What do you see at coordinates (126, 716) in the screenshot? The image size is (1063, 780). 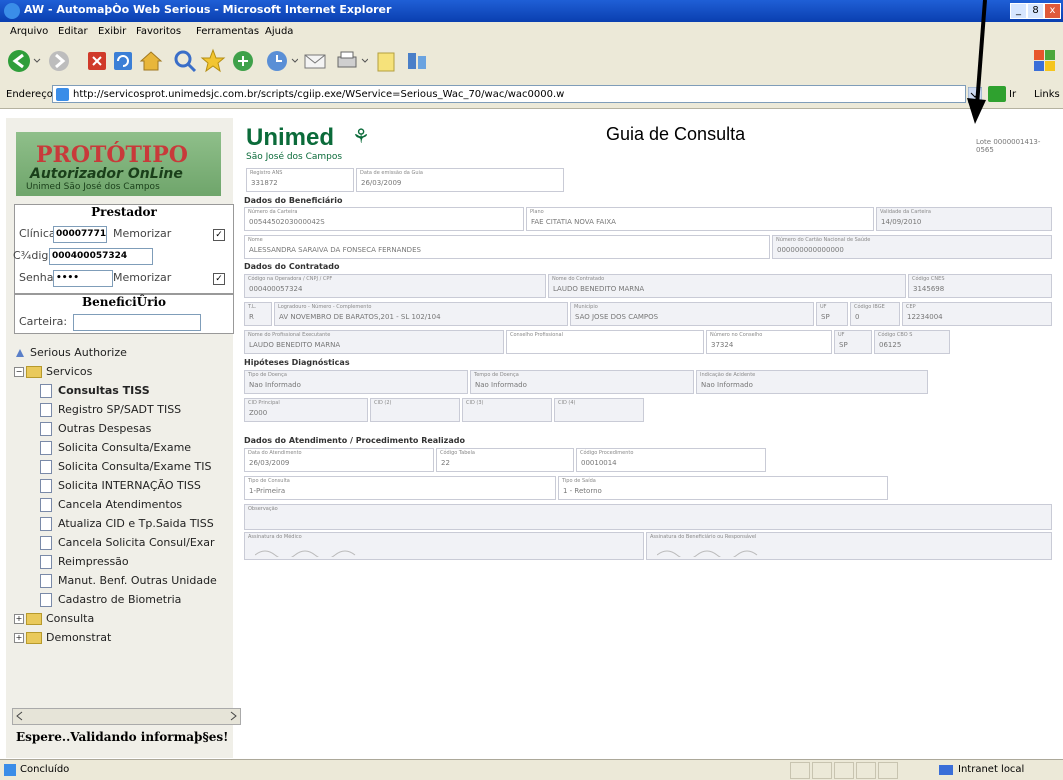 I see `sidebar-horizontal-scrollbar` at bounding box center [126, 716].